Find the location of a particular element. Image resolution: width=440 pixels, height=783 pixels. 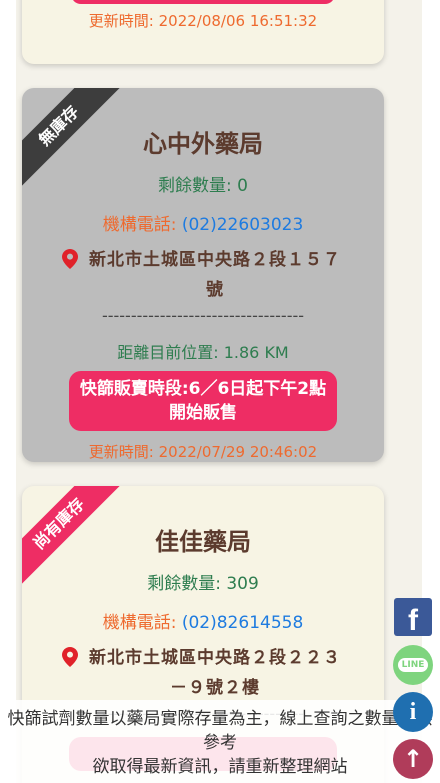

notice-line-1: 快篩試劑數量以藥局實際存量為主，線上查詢之數量僅供參考 is located at coordinates (220, 731).